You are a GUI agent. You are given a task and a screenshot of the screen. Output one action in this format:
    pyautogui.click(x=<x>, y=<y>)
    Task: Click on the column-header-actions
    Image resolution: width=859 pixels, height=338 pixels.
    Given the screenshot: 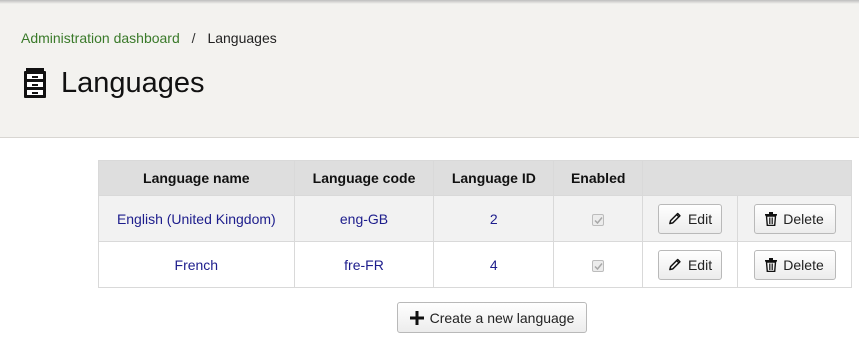 What is the action you would take?
    pyautogui.click(x=747, y=178)
    